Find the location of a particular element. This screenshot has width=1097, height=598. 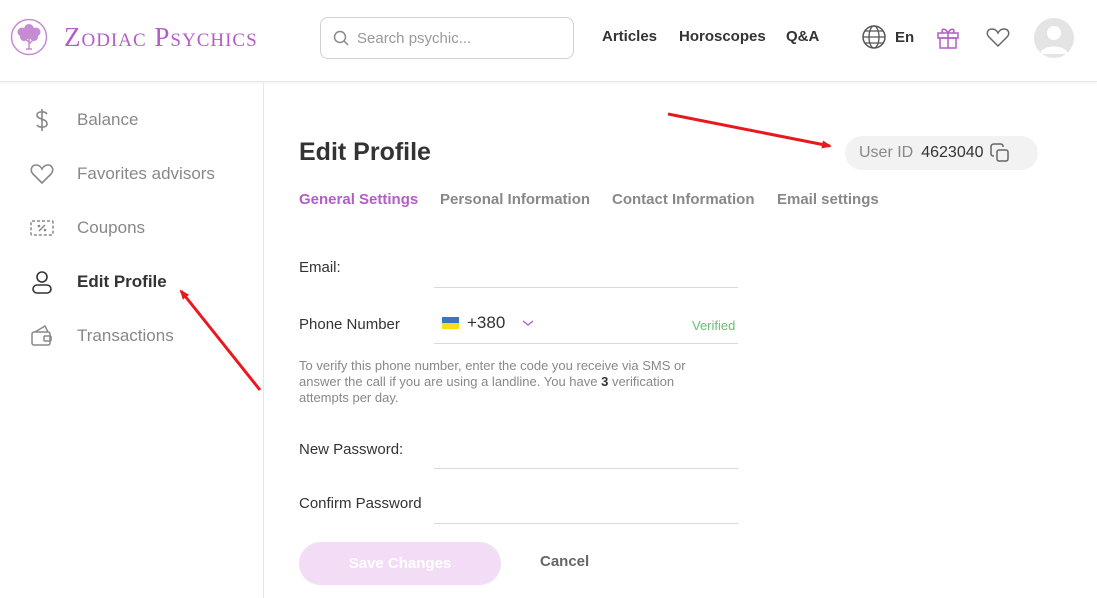

phone-underline is located at coordinates (586, 343).